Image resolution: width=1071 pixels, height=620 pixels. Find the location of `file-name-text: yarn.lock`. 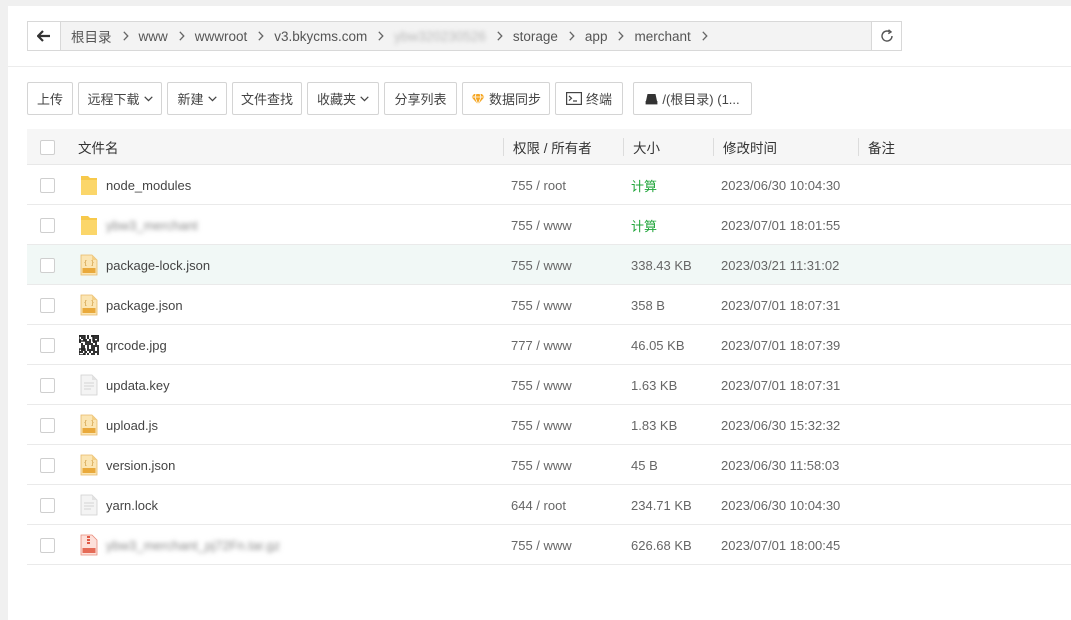

file-name-text: yarn.lock is located at coordinates (132, 505).